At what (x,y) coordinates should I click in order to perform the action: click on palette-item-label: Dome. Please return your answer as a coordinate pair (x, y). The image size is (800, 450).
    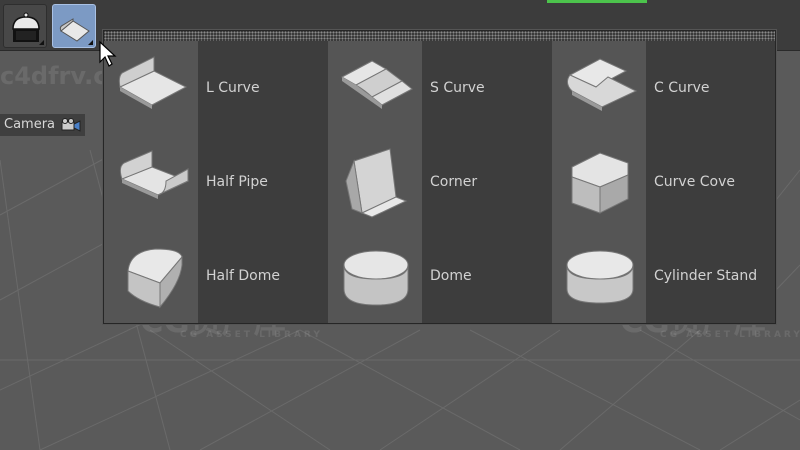
    Looking at the image, I should click on (451, 276).